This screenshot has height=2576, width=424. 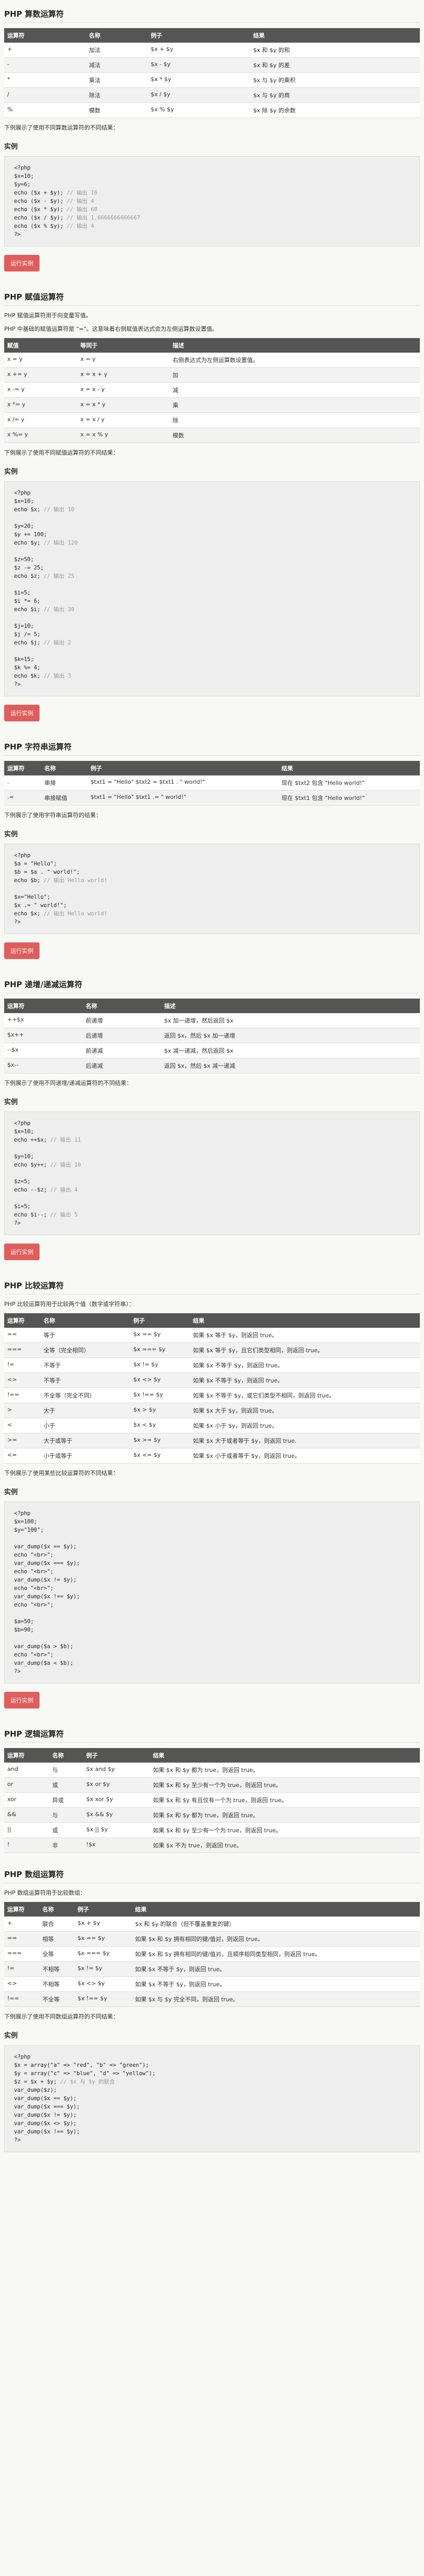 I want to click on table-row: > 大于 $x > $y 如果 $x 大于 $y，则返回 true。, so click(x=212, y=1410).